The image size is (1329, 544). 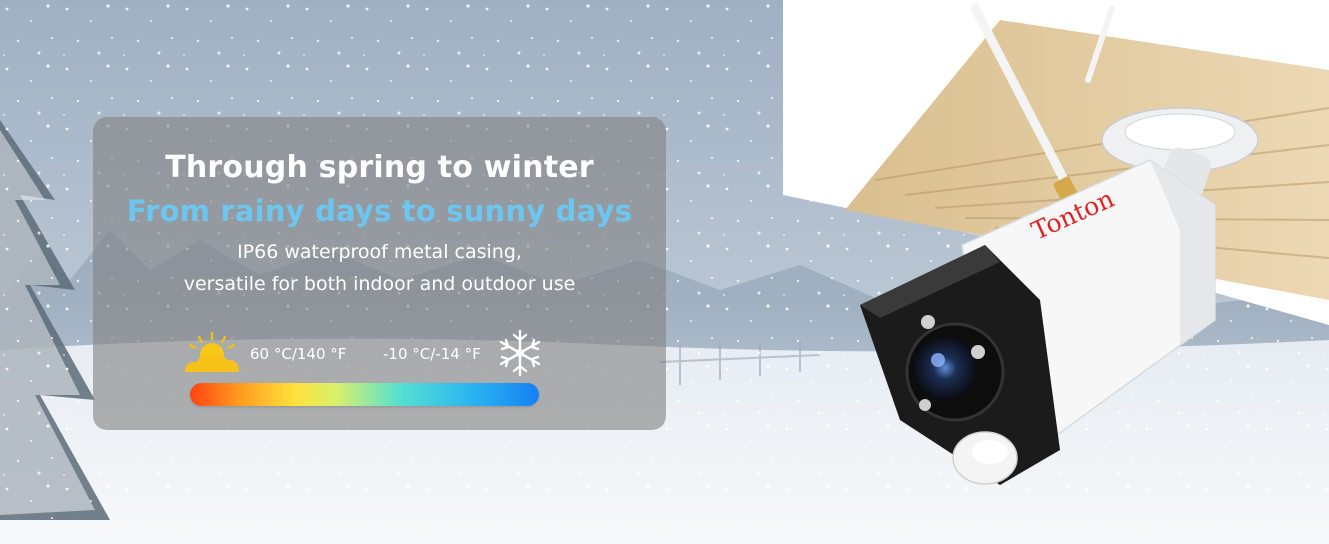 What do you see at coordinates (379, 211) in the screenshot?
I see `subheadline: From rainy days to sunny days` at bounding box center [379, 211].